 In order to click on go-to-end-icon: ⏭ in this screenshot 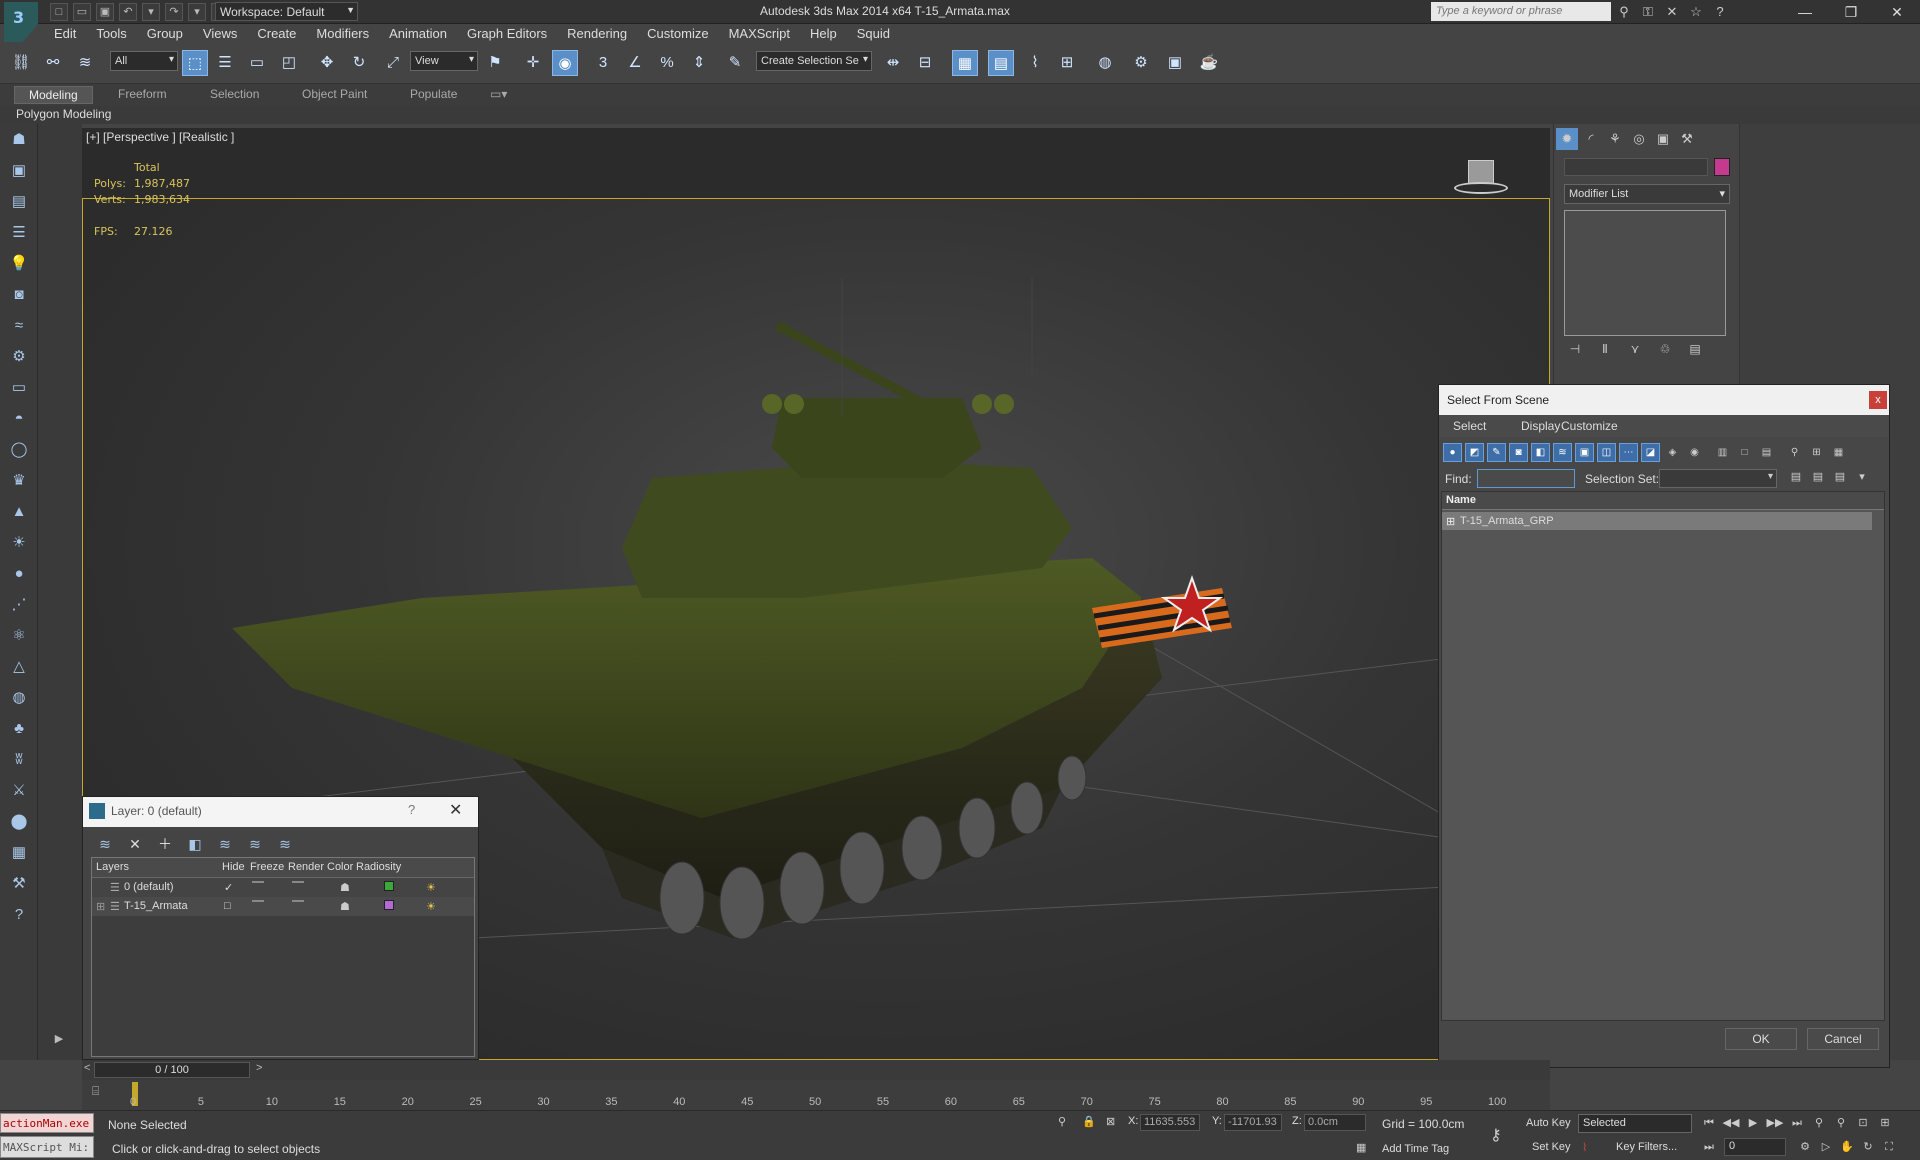, I will do `click(1797, 1123)`.